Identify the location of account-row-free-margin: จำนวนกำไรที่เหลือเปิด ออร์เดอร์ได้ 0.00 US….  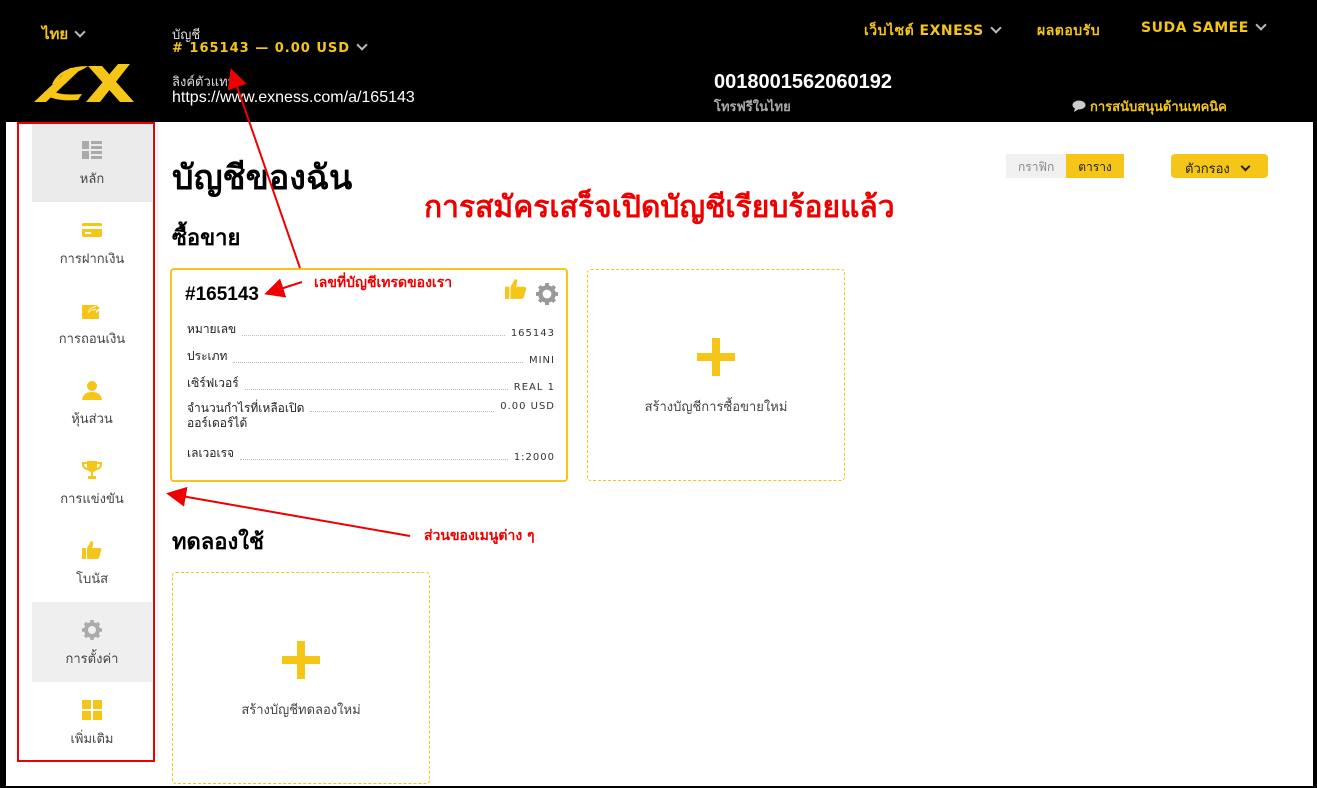
(371, 415).